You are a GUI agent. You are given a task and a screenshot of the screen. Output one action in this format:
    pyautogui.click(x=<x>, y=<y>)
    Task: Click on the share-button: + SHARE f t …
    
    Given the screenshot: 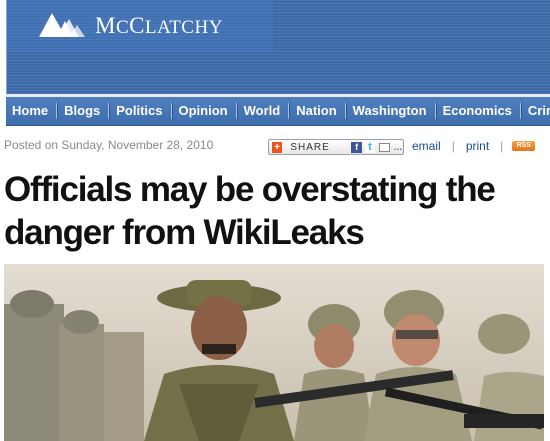 What is the action you would take?
    pyautogui.click(x=336, y=147)
    